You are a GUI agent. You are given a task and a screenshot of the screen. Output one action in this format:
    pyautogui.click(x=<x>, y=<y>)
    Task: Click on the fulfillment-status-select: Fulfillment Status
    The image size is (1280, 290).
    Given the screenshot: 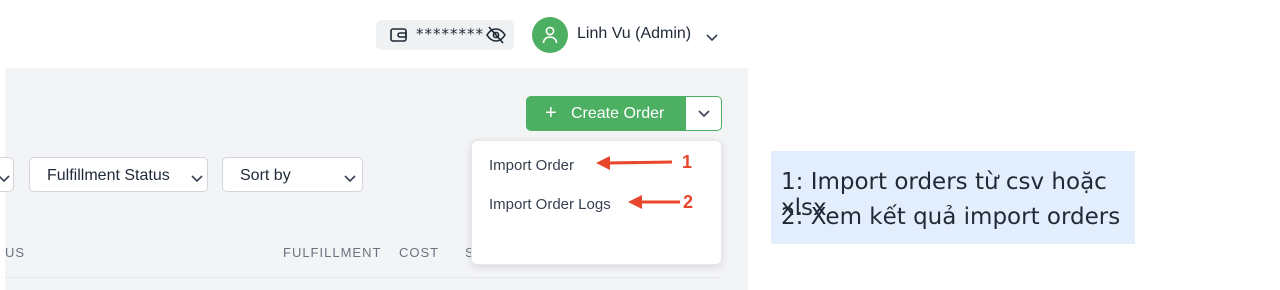 What is the action you would take?
    pyautogui.click(x=118, y=174)
    